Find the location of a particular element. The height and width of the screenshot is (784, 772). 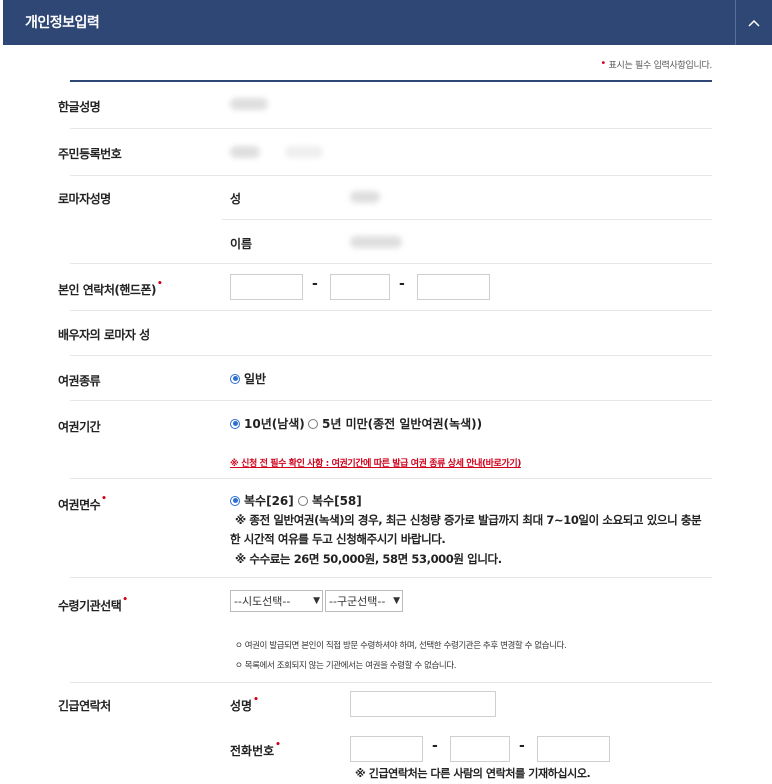

radio-label: 복수[58] is located at coordinates (337, 501).